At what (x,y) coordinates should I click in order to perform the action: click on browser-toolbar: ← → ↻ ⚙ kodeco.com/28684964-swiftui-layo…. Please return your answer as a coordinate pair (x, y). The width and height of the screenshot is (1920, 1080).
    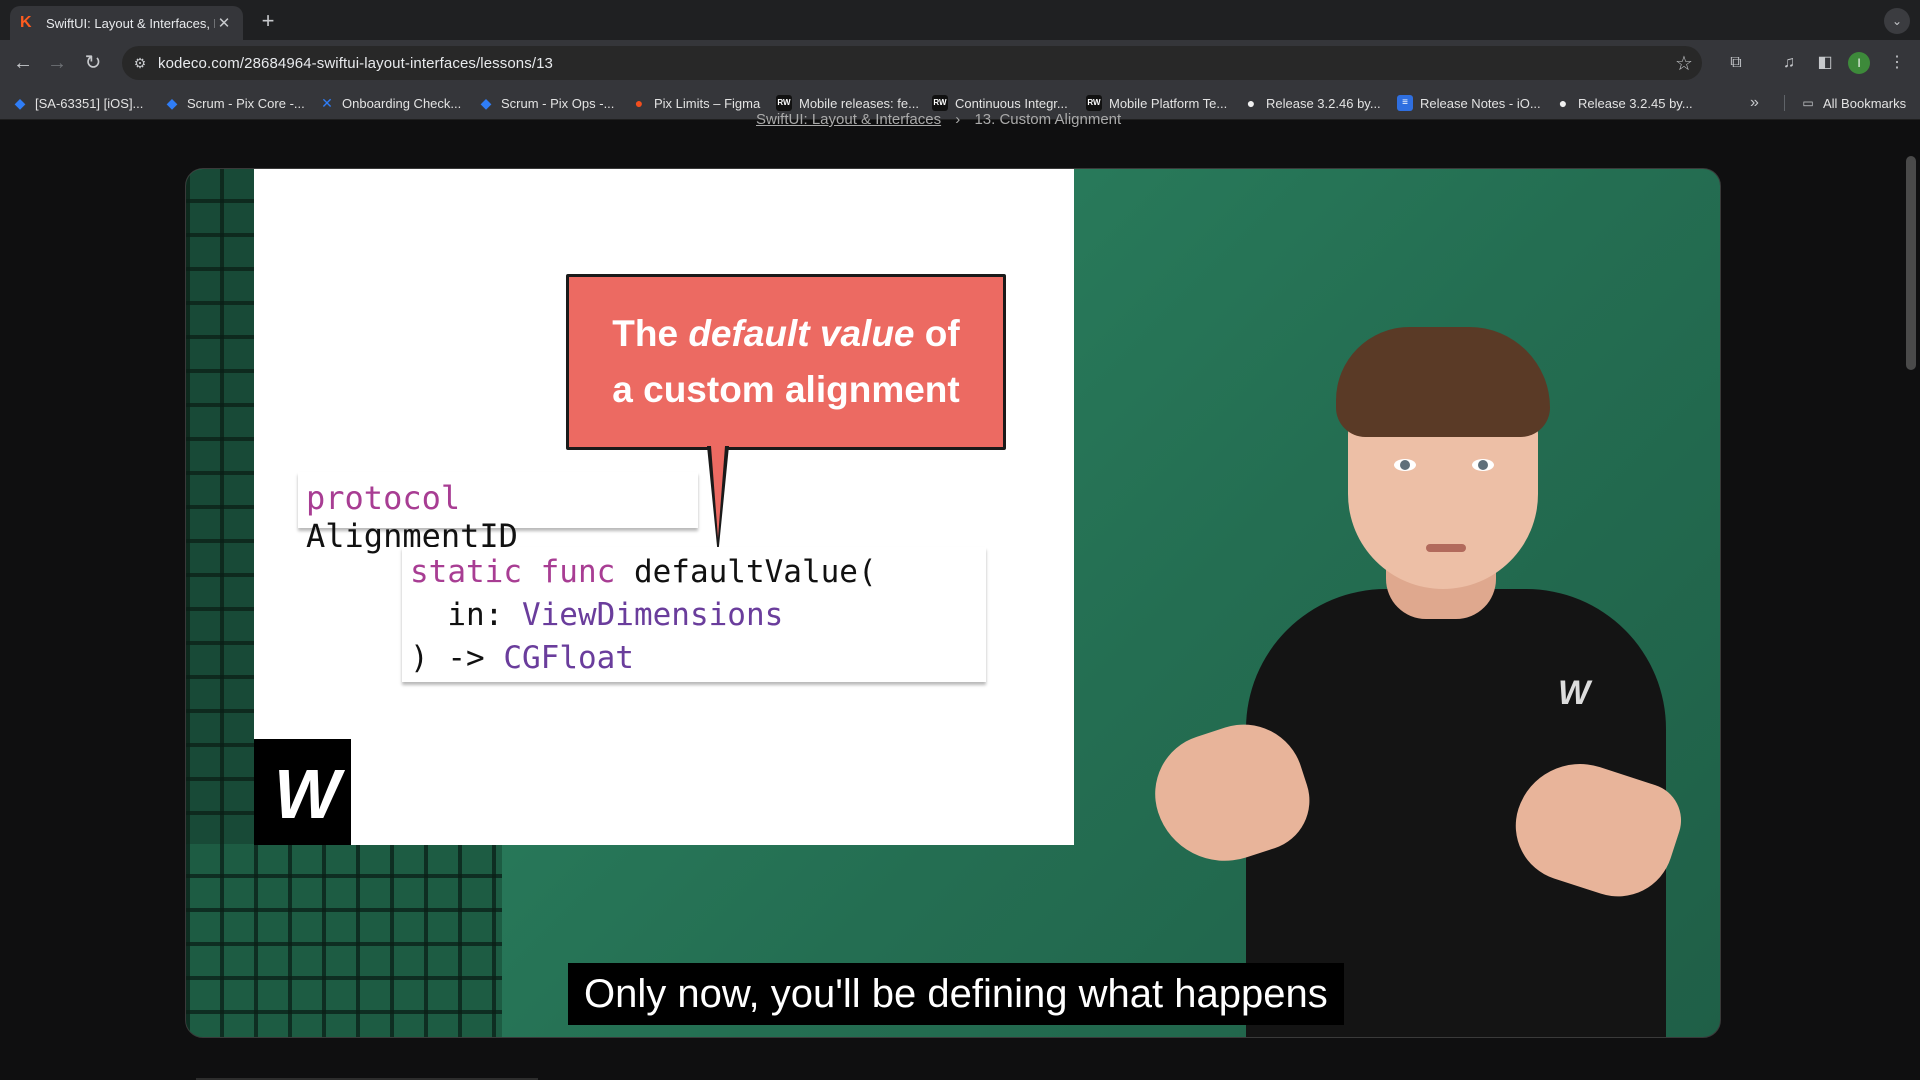
    Looking at the image, I should click on (960, 63).